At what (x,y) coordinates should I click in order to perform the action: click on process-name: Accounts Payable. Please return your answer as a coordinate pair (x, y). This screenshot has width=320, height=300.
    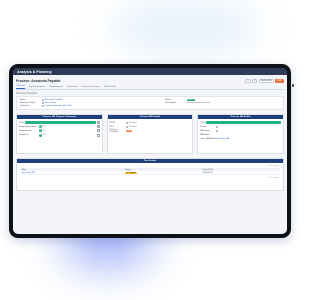
    Looking at the image, I should click on (54, 99).